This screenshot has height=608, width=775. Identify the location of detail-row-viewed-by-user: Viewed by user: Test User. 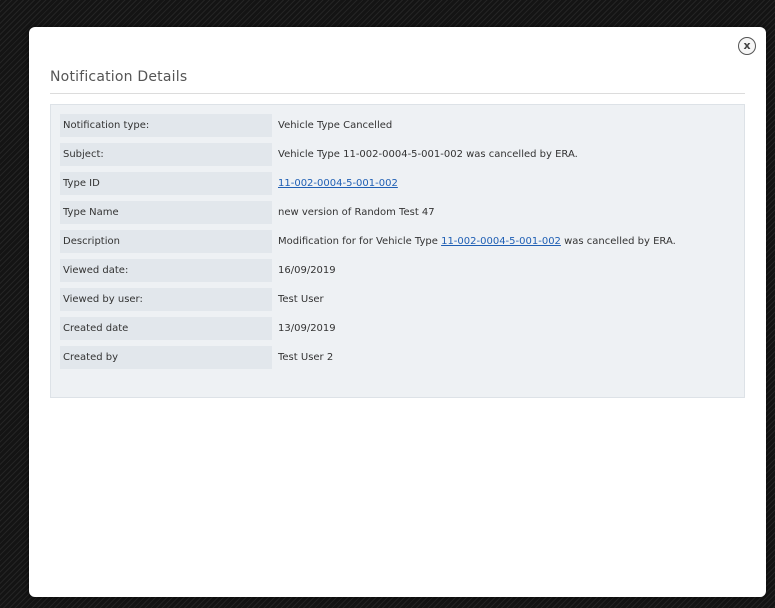
(397, 299).